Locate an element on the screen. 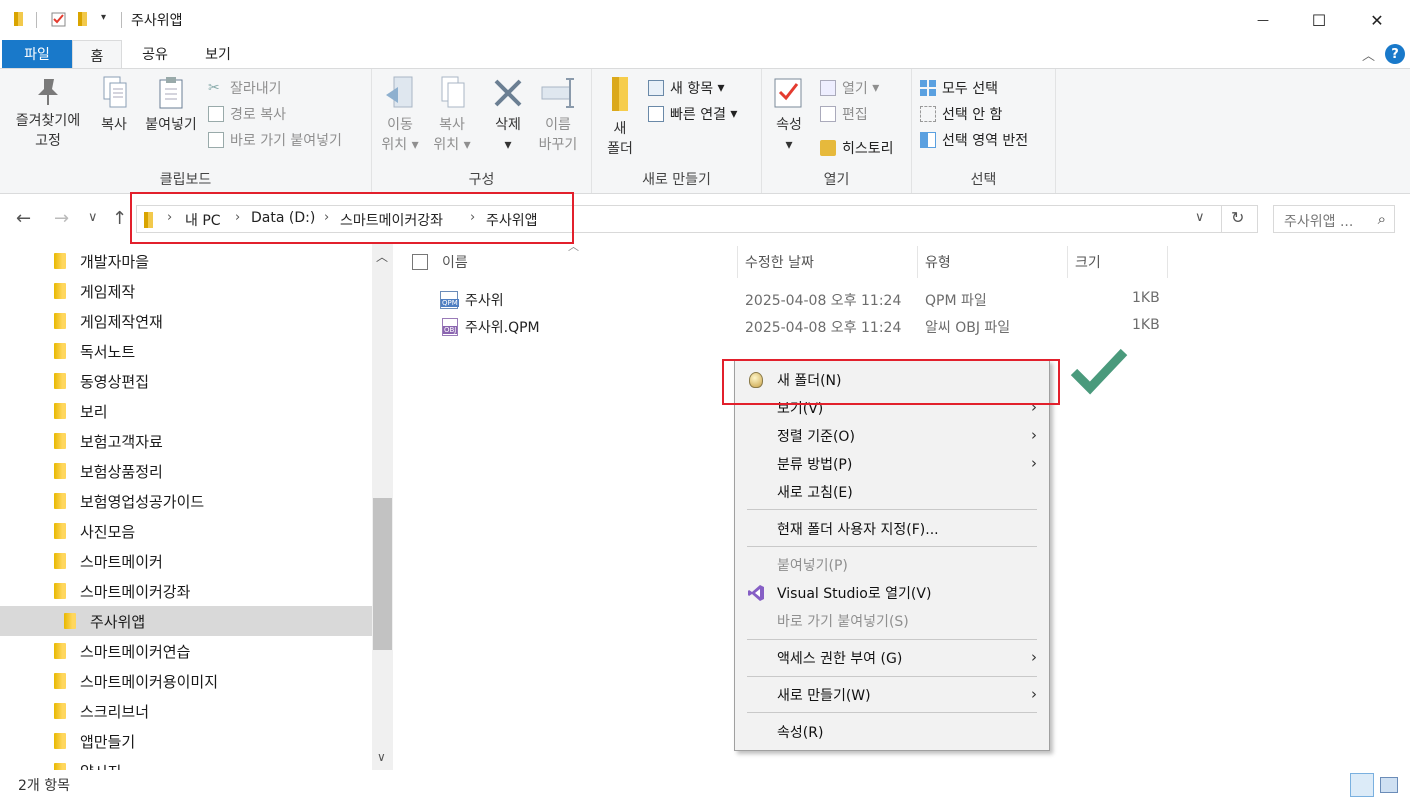 This screenshot has height=801, width=1410. scroll-up-chevron-icon: ︿ is located at coordinates (382, 256).